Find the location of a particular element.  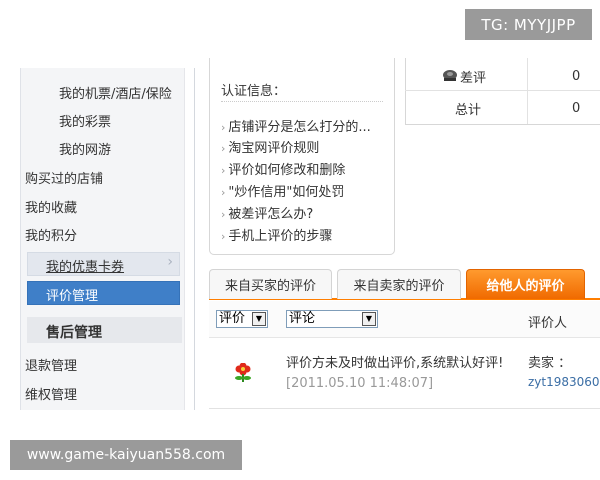

chevron-right-icon: › is located at coordinates (170, 262).